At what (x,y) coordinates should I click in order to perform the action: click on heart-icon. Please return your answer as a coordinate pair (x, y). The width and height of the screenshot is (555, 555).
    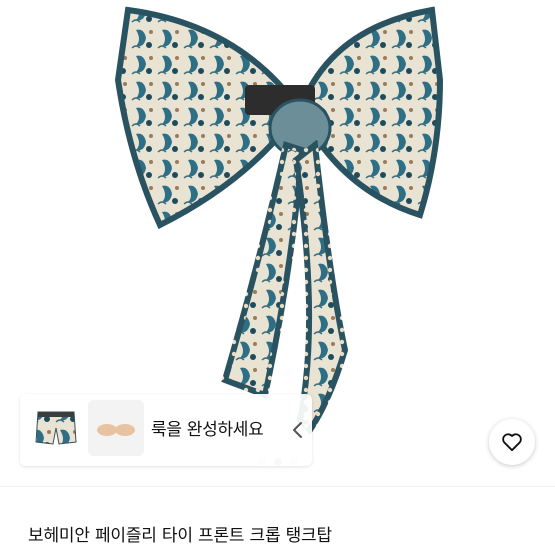
    Looking at the image, I should click on (512, 442).